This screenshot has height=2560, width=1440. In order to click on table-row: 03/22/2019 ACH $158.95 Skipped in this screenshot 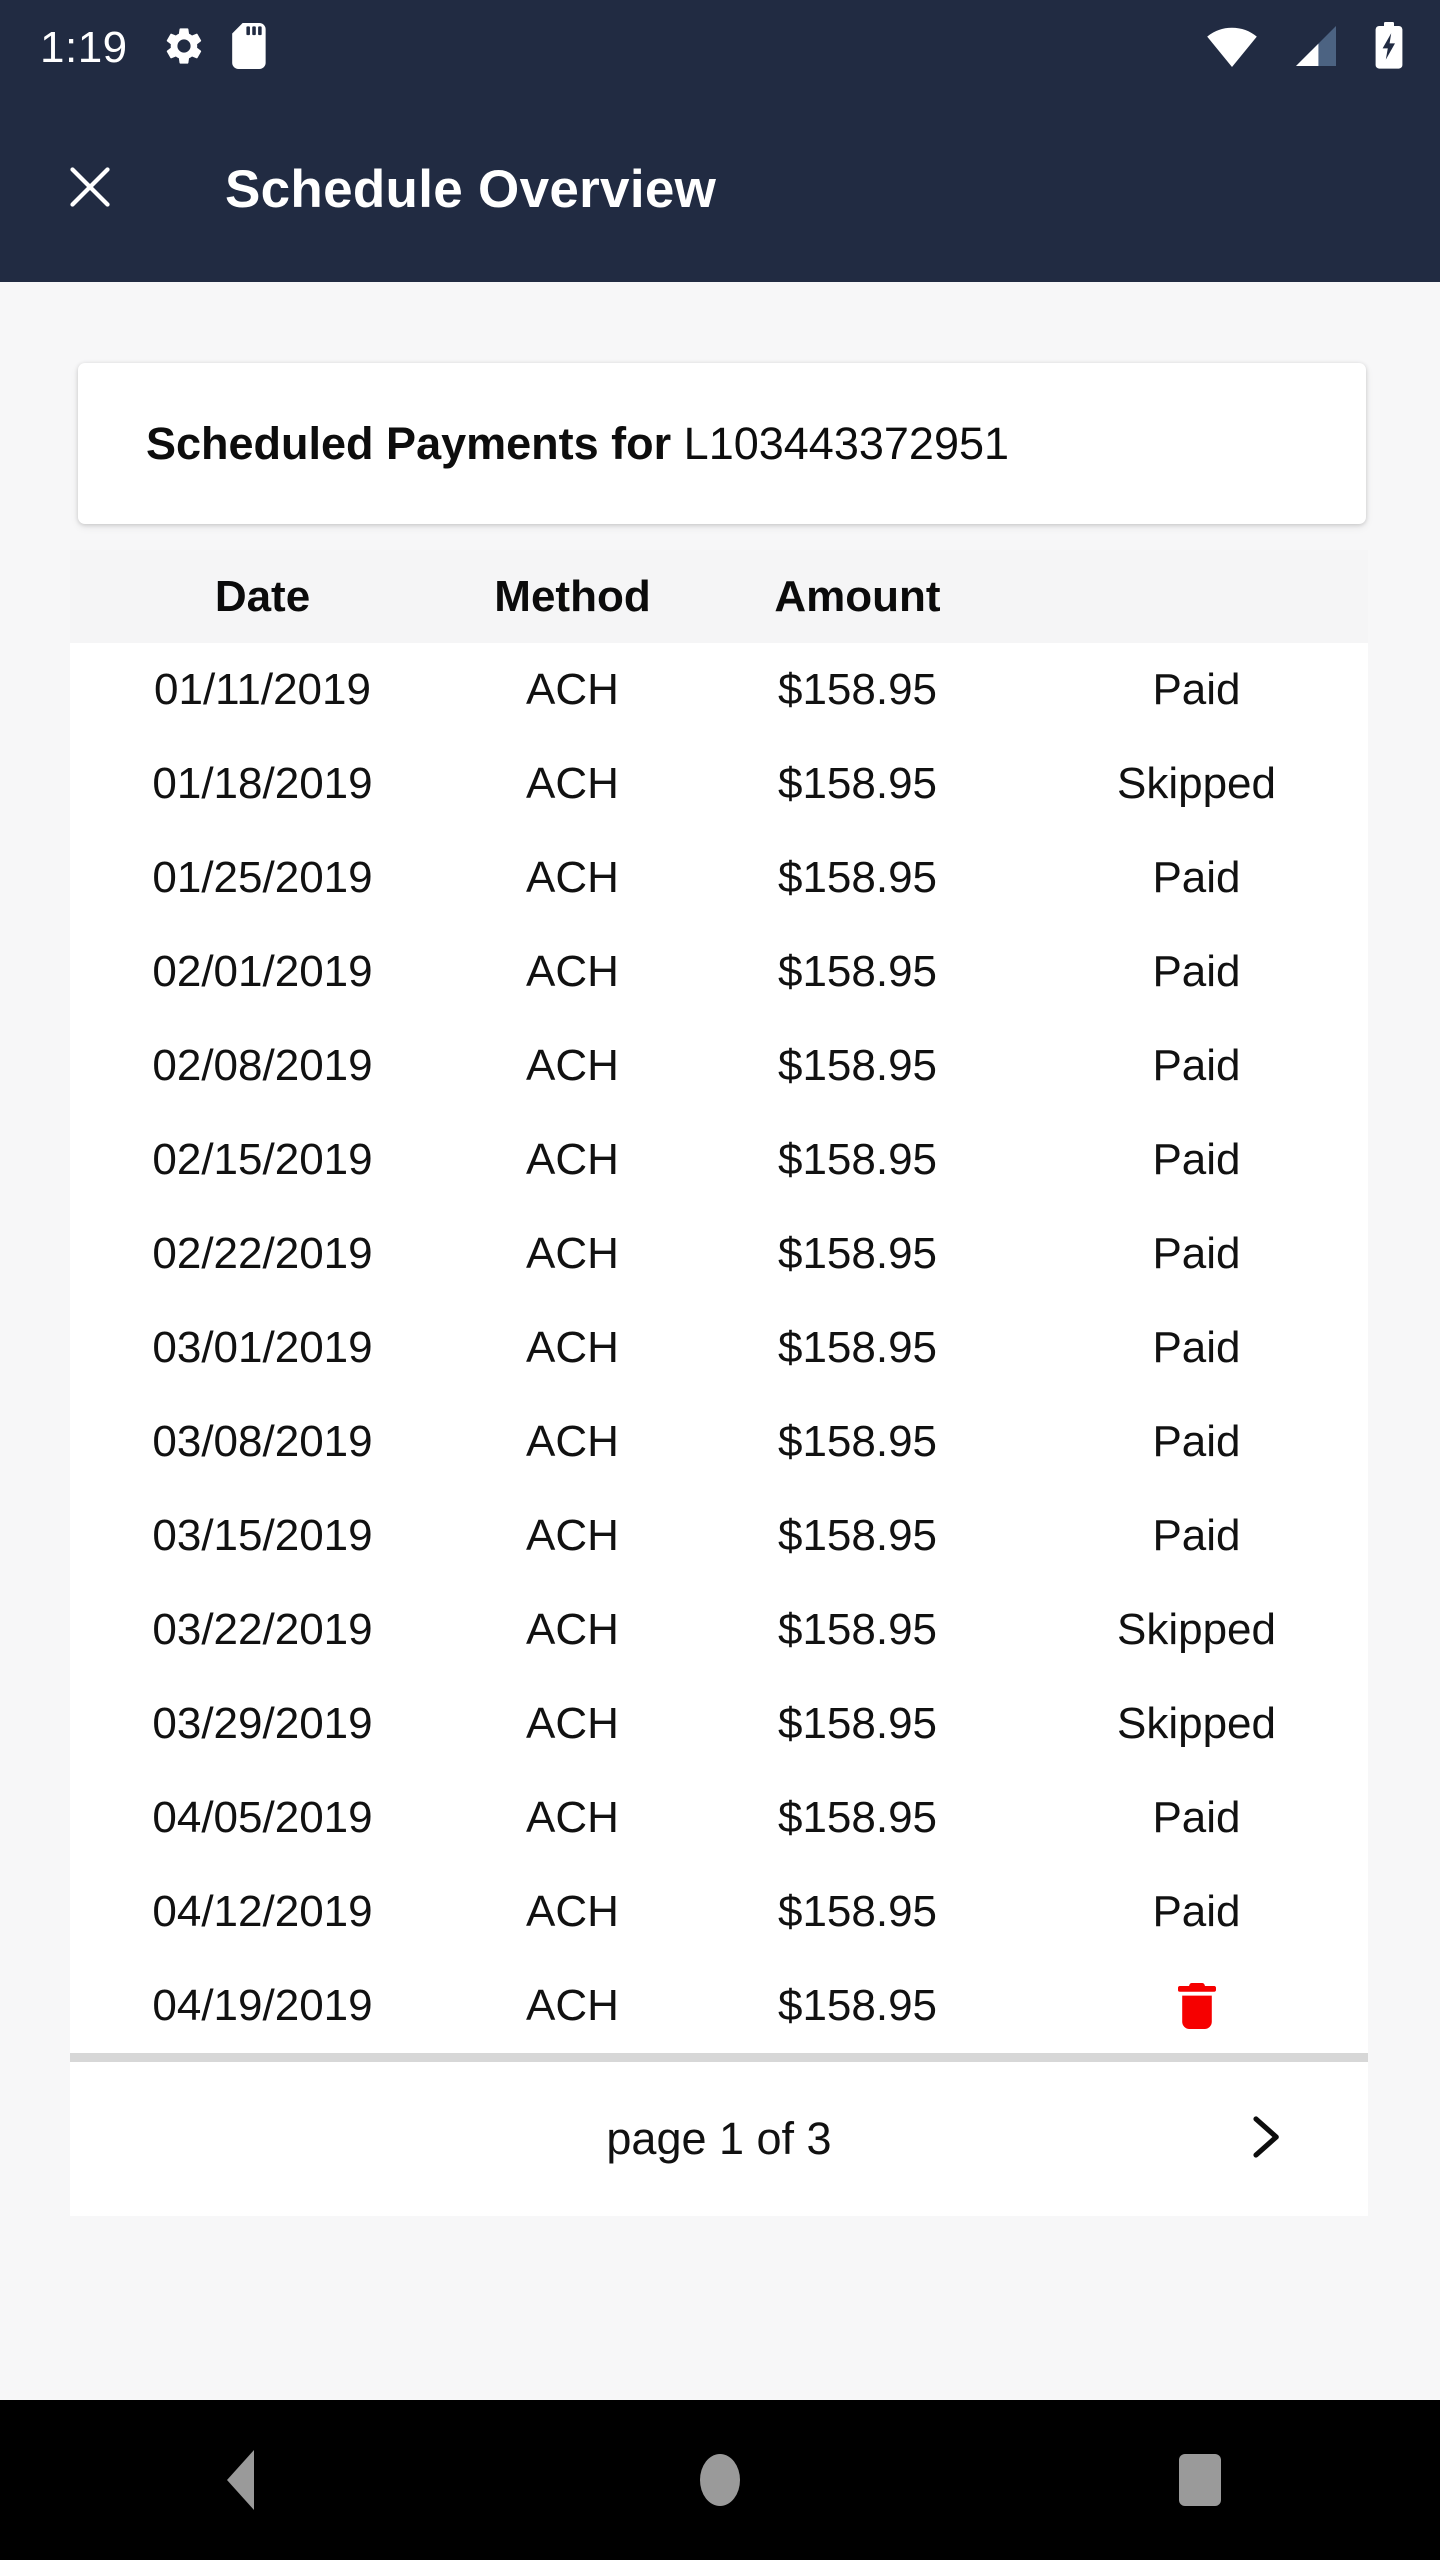, I will do `click(719, 1630)`.